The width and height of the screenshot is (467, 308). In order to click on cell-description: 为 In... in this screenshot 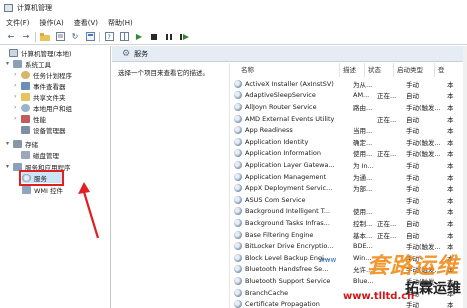, I will do `click(363, 165)`.